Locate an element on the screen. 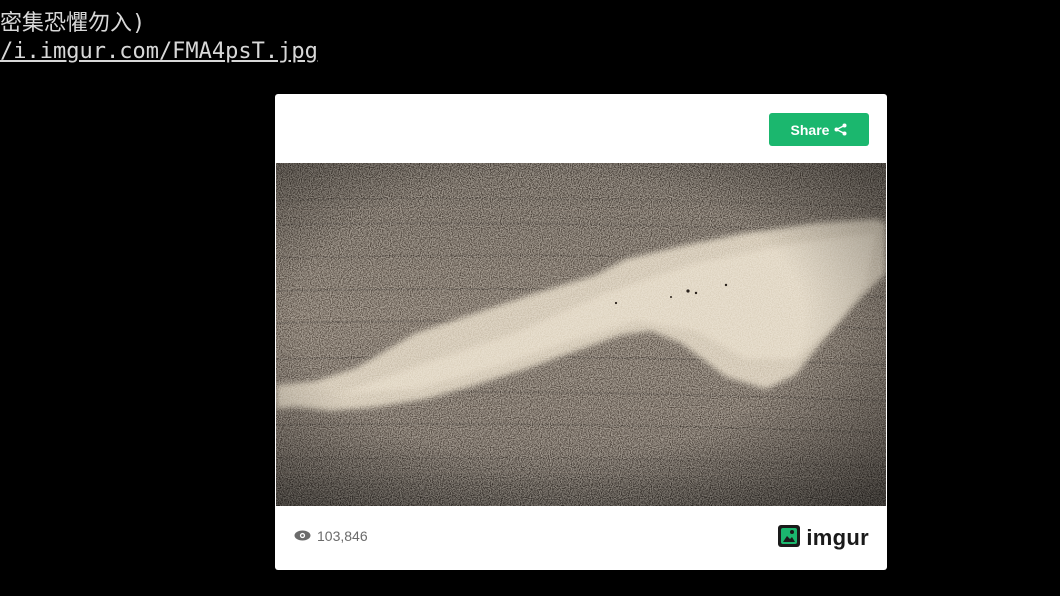  imgur-logo-icon is located at coordinates (789, 538).